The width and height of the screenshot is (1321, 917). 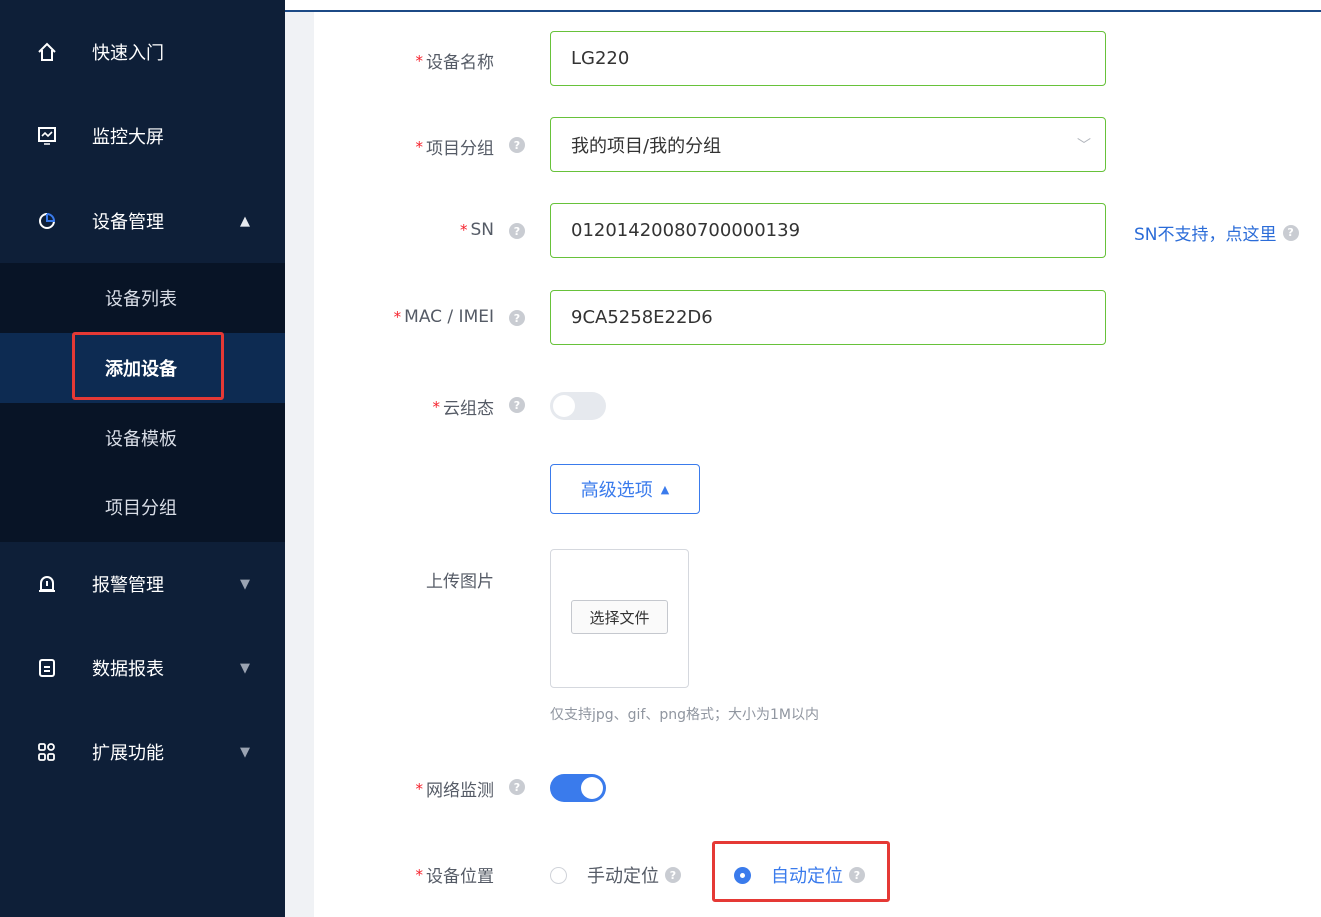 What do you see at coordinates (148, 366) in the screenshot?
I see `highlight-box-add-device` at bounding box center [148, 366].